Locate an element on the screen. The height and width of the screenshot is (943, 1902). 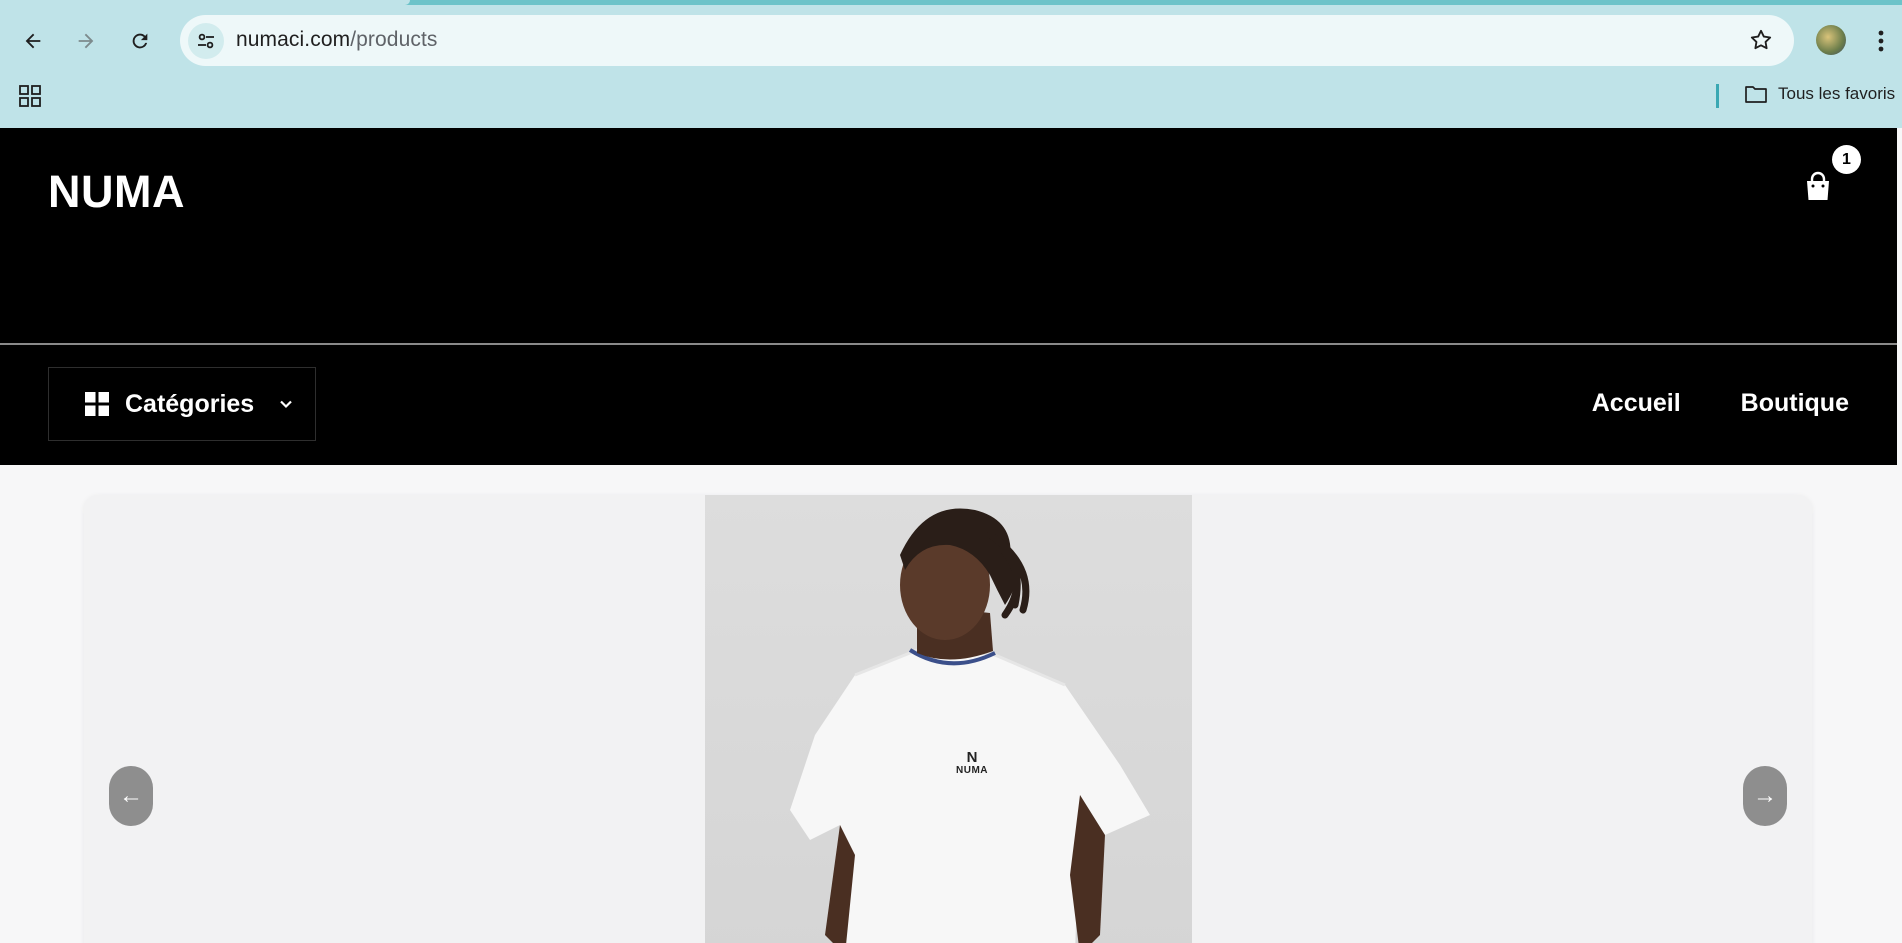
apps-grid-icon is located at coordinates (30, 96).